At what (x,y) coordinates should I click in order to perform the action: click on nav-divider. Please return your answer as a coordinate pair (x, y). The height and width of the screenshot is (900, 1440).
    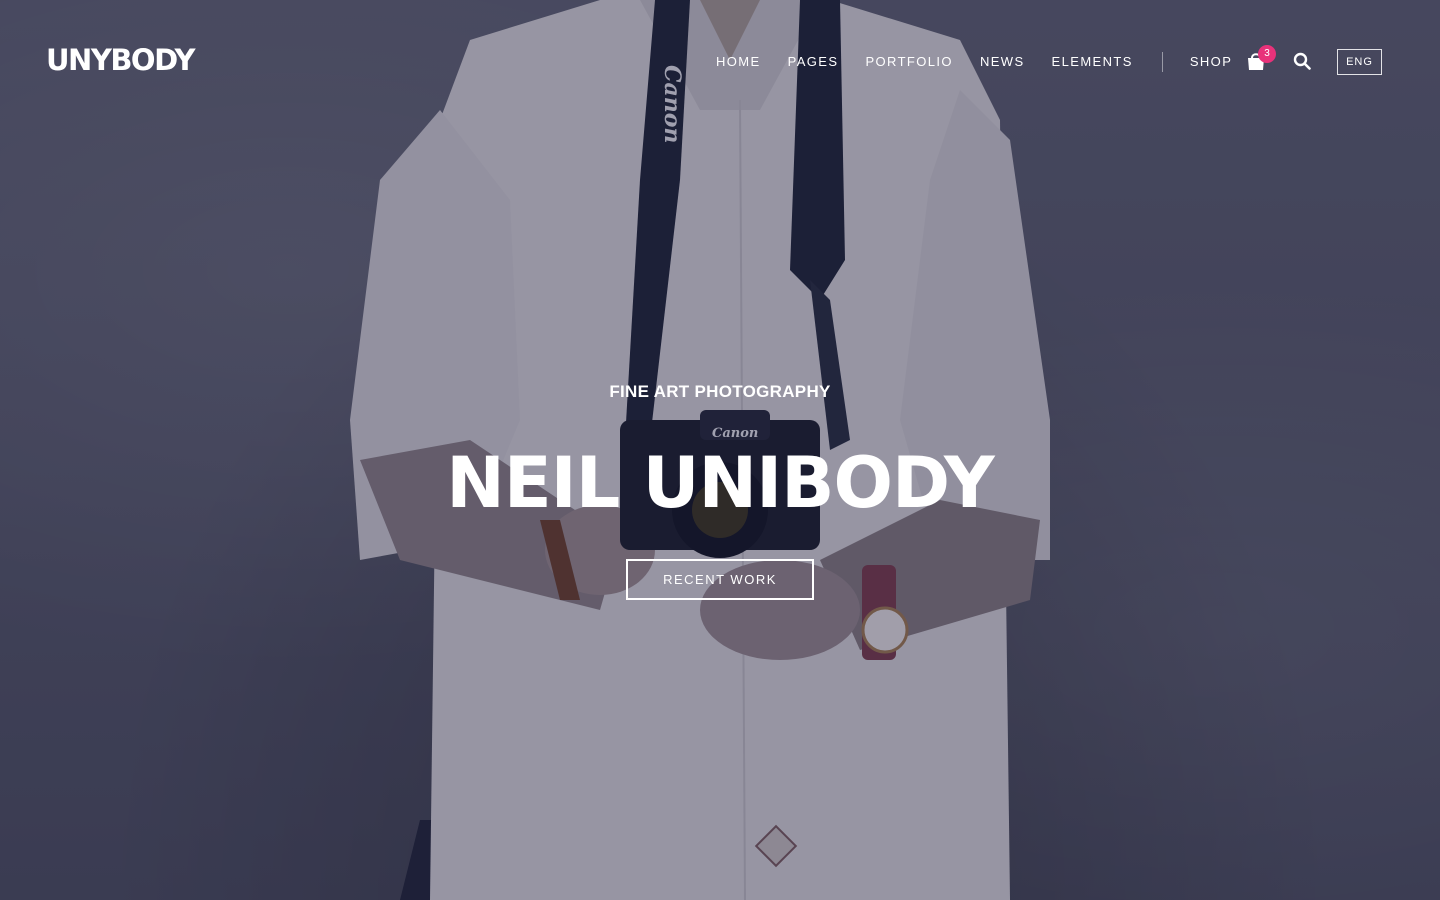
    Looking at the image, I should click on (1162, 62).